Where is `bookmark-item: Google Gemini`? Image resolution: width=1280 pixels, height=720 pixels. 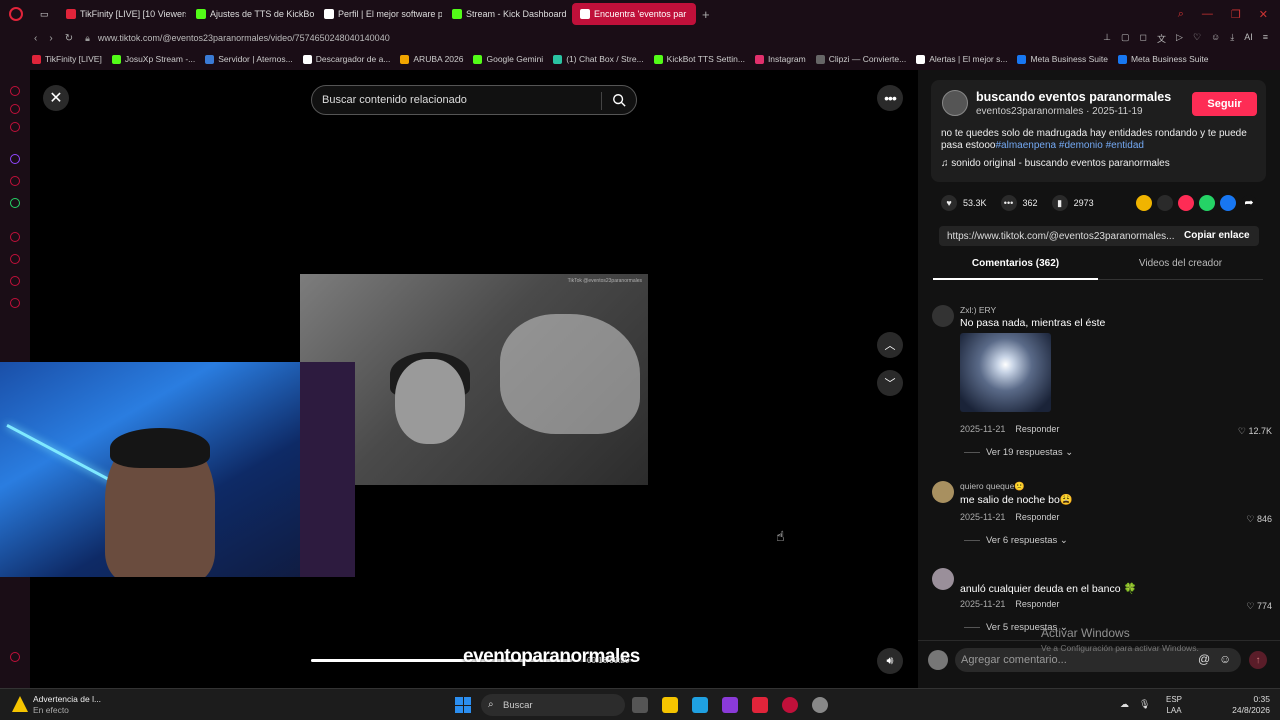
bookmark-item: Google Gemini is located at coordinates (508, 59).